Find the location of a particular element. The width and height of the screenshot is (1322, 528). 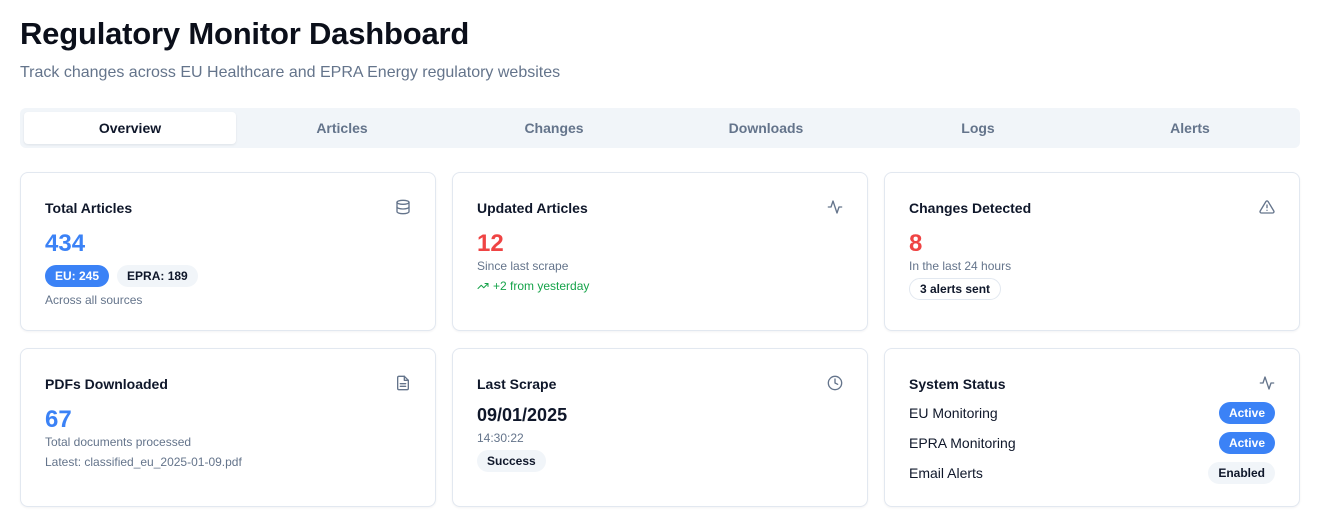

card-title: PDFs Downloaded is located at coordinates (106, 384).